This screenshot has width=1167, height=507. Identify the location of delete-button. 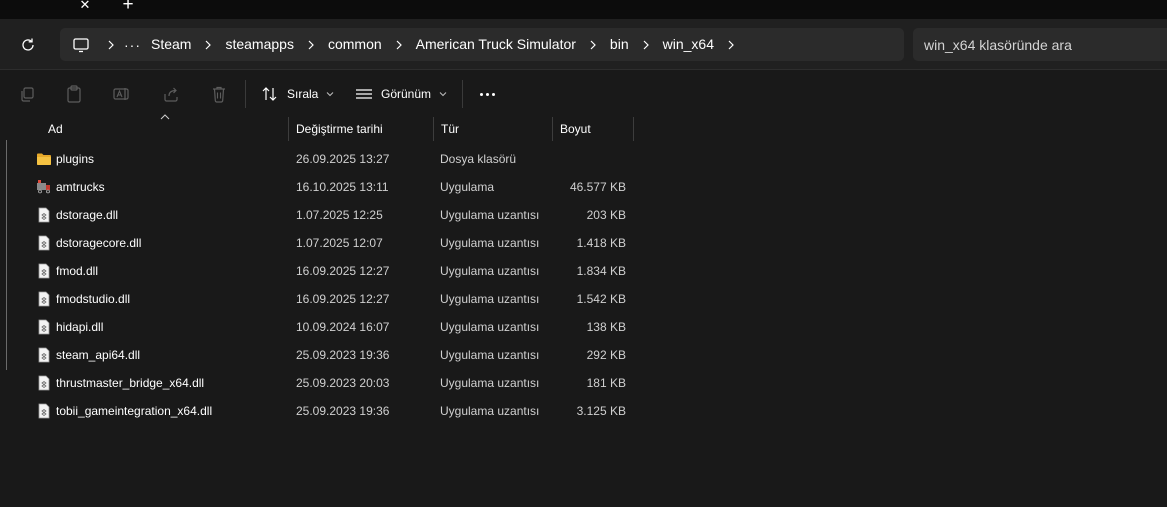
(219, 94).